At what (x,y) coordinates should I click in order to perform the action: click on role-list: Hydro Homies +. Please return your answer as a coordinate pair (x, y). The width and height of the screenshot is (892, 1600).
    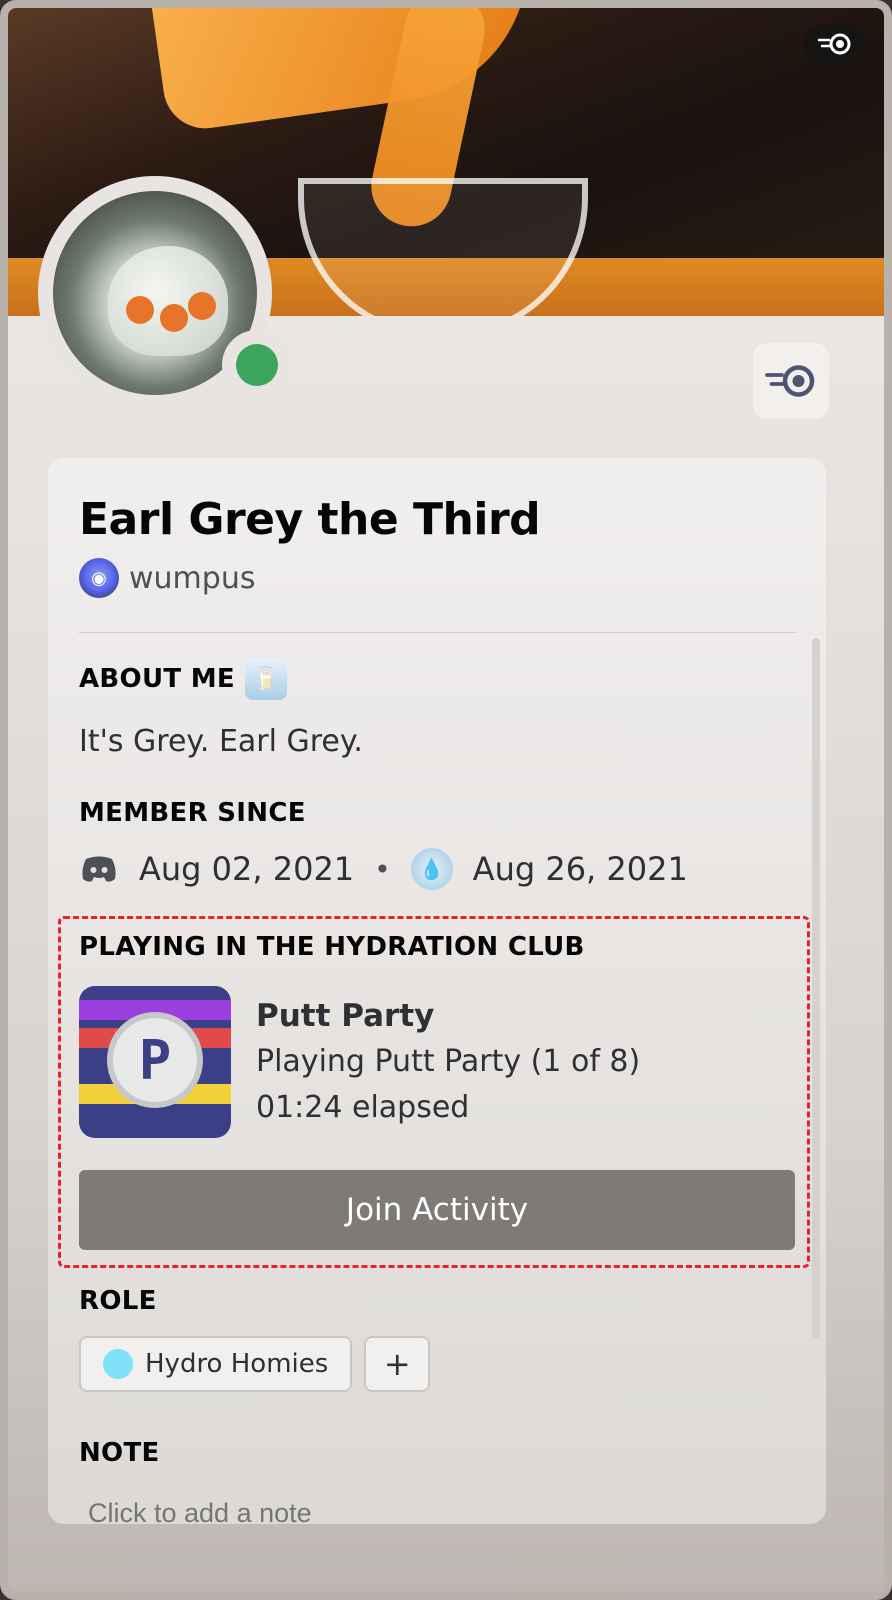
    Looking at the image, I should click on (255, 1364).